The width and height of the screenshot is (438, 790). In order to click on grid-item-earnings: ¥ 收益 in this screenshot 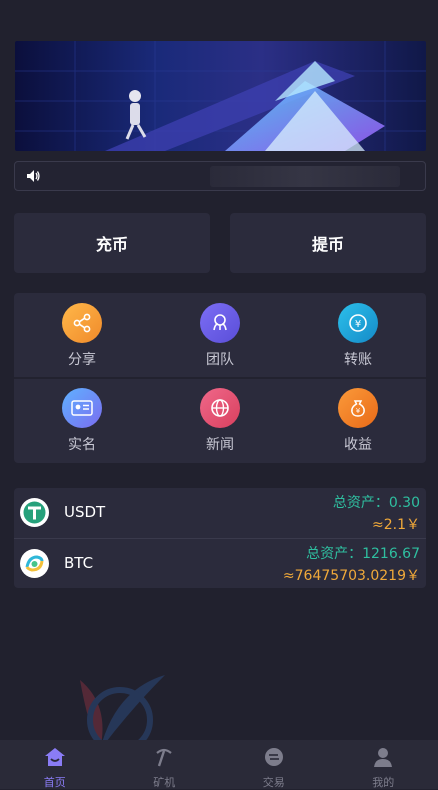, I will do `click(358, 421)`.